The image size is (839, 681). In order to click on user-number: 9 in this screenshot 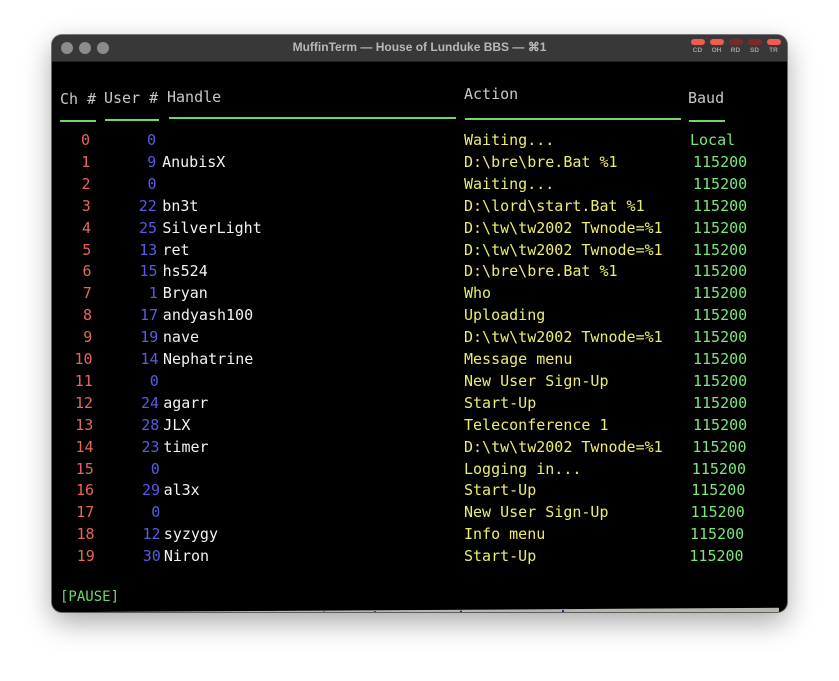, I will do `click(152, 161)`.